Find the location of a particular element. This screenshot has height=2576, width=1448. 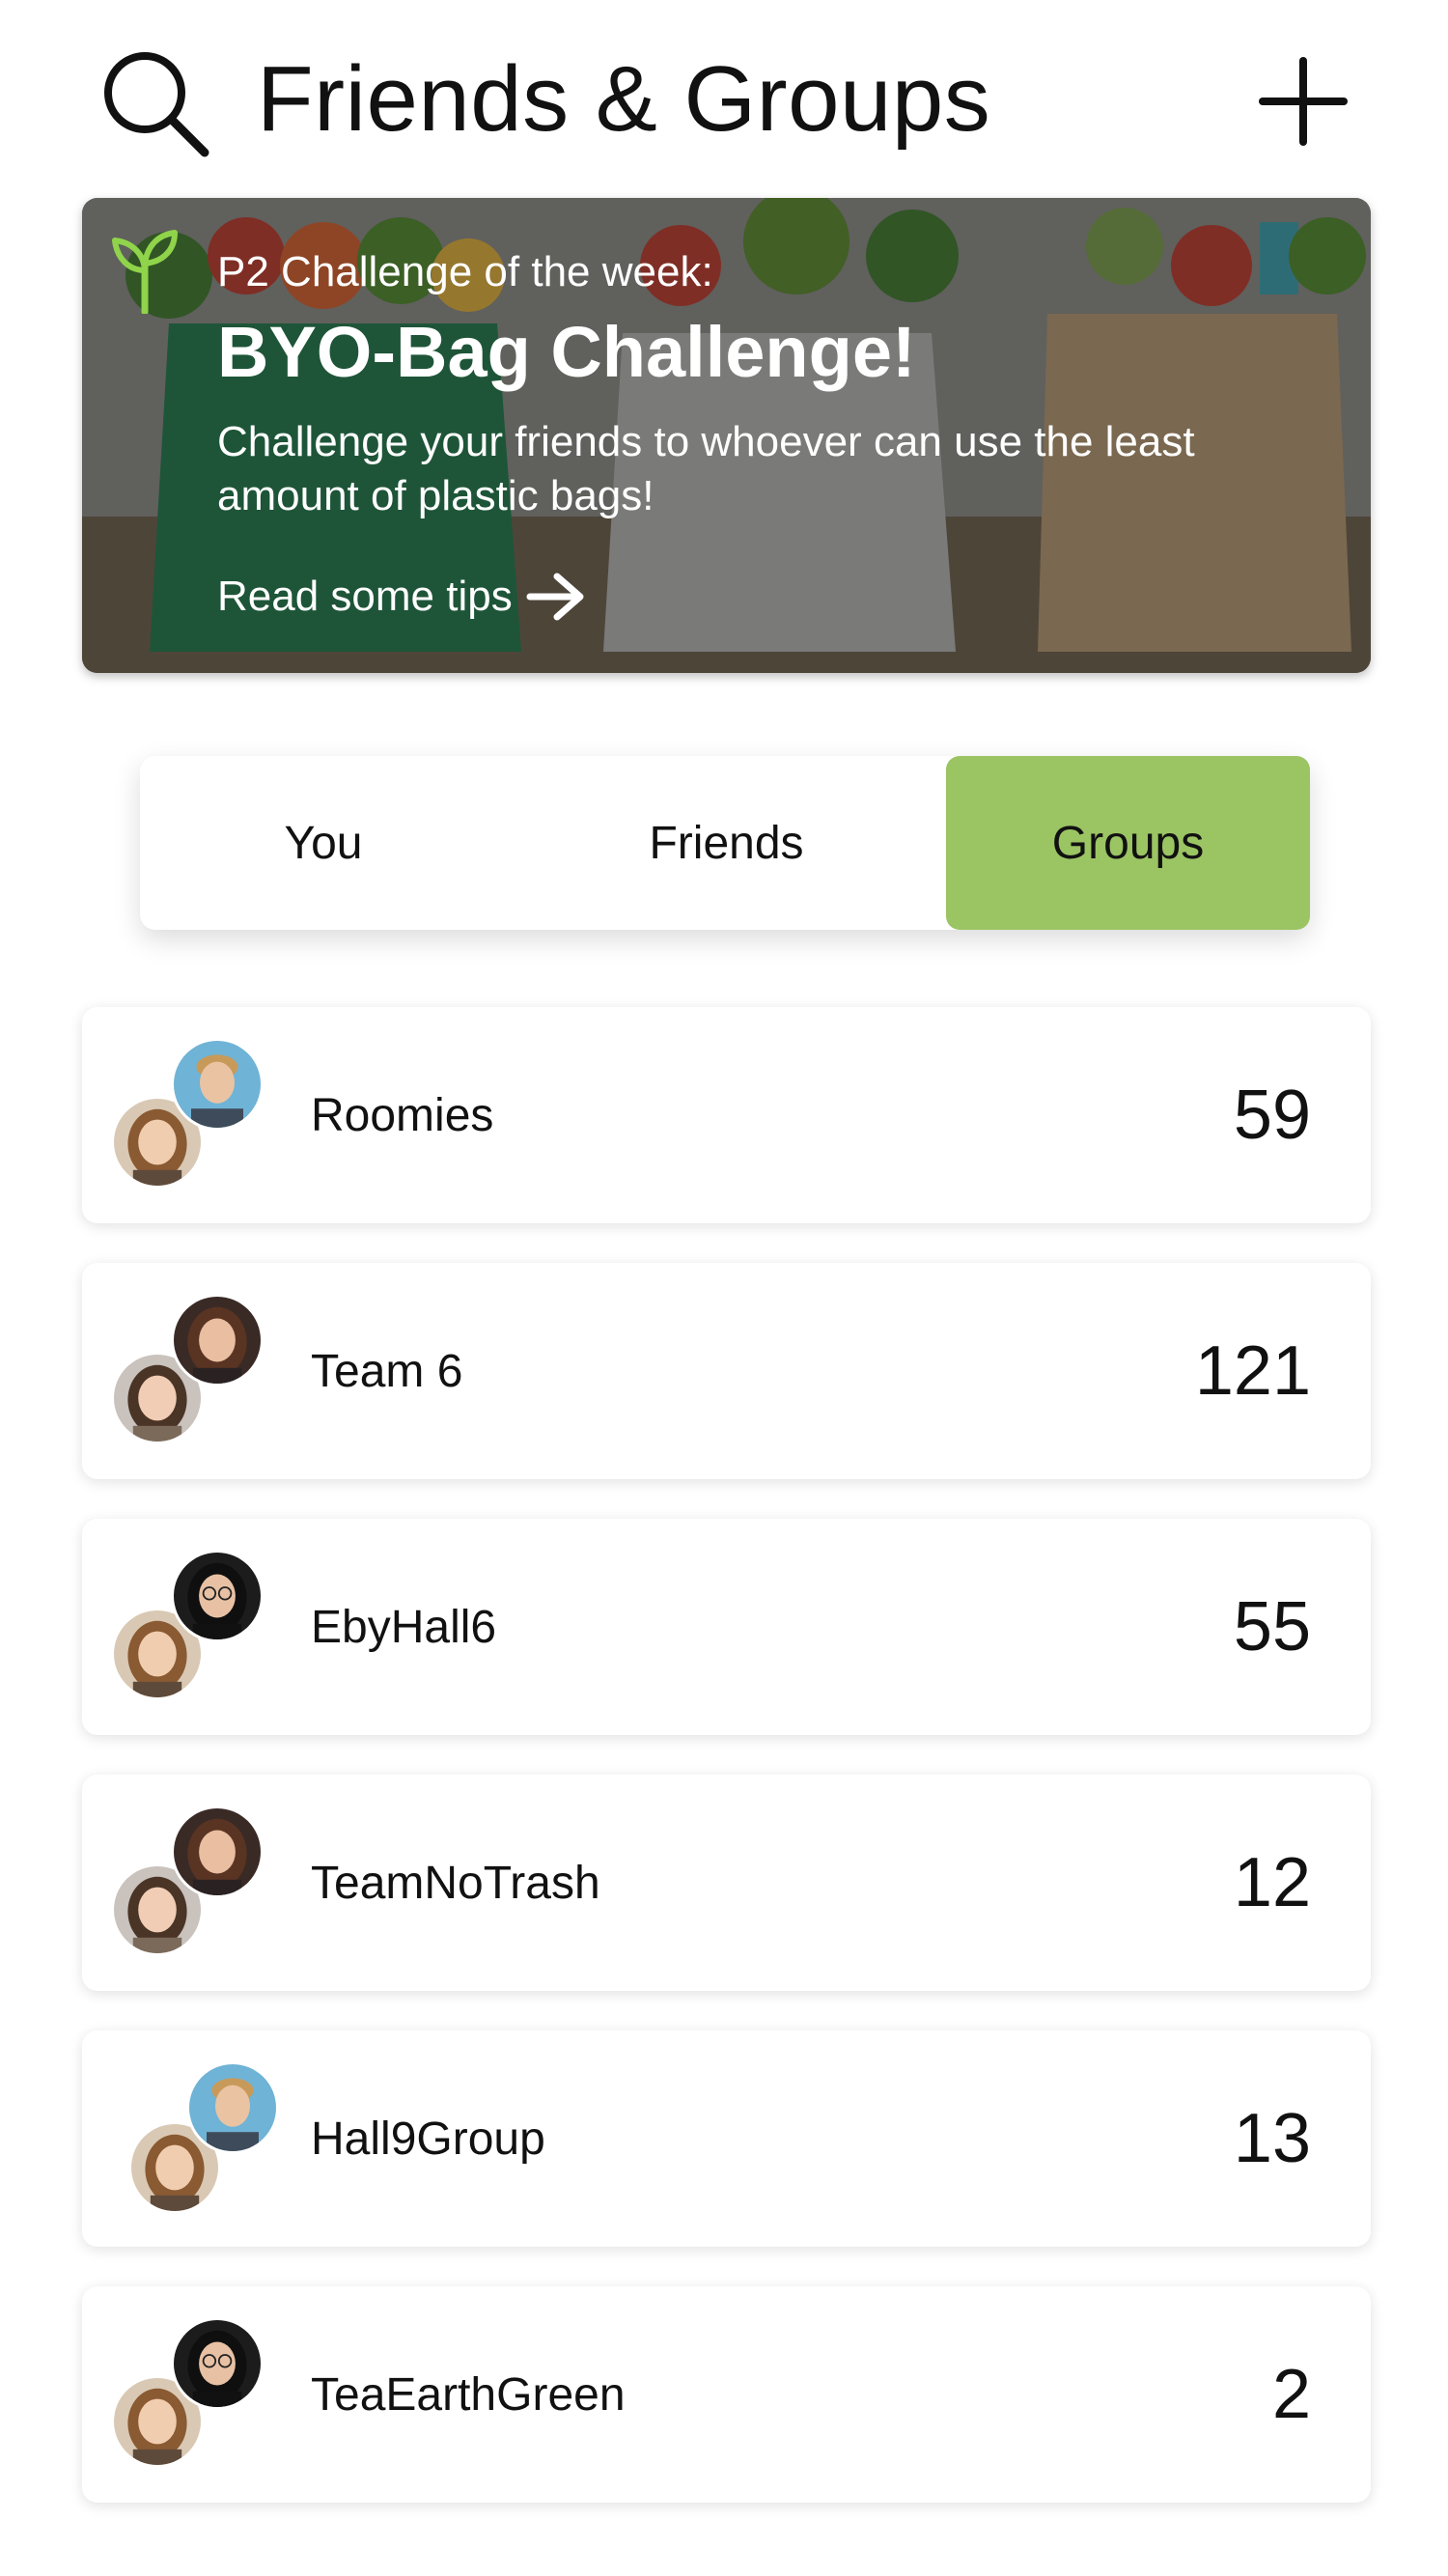

plus-icon is located at coordinates (1304, 102).